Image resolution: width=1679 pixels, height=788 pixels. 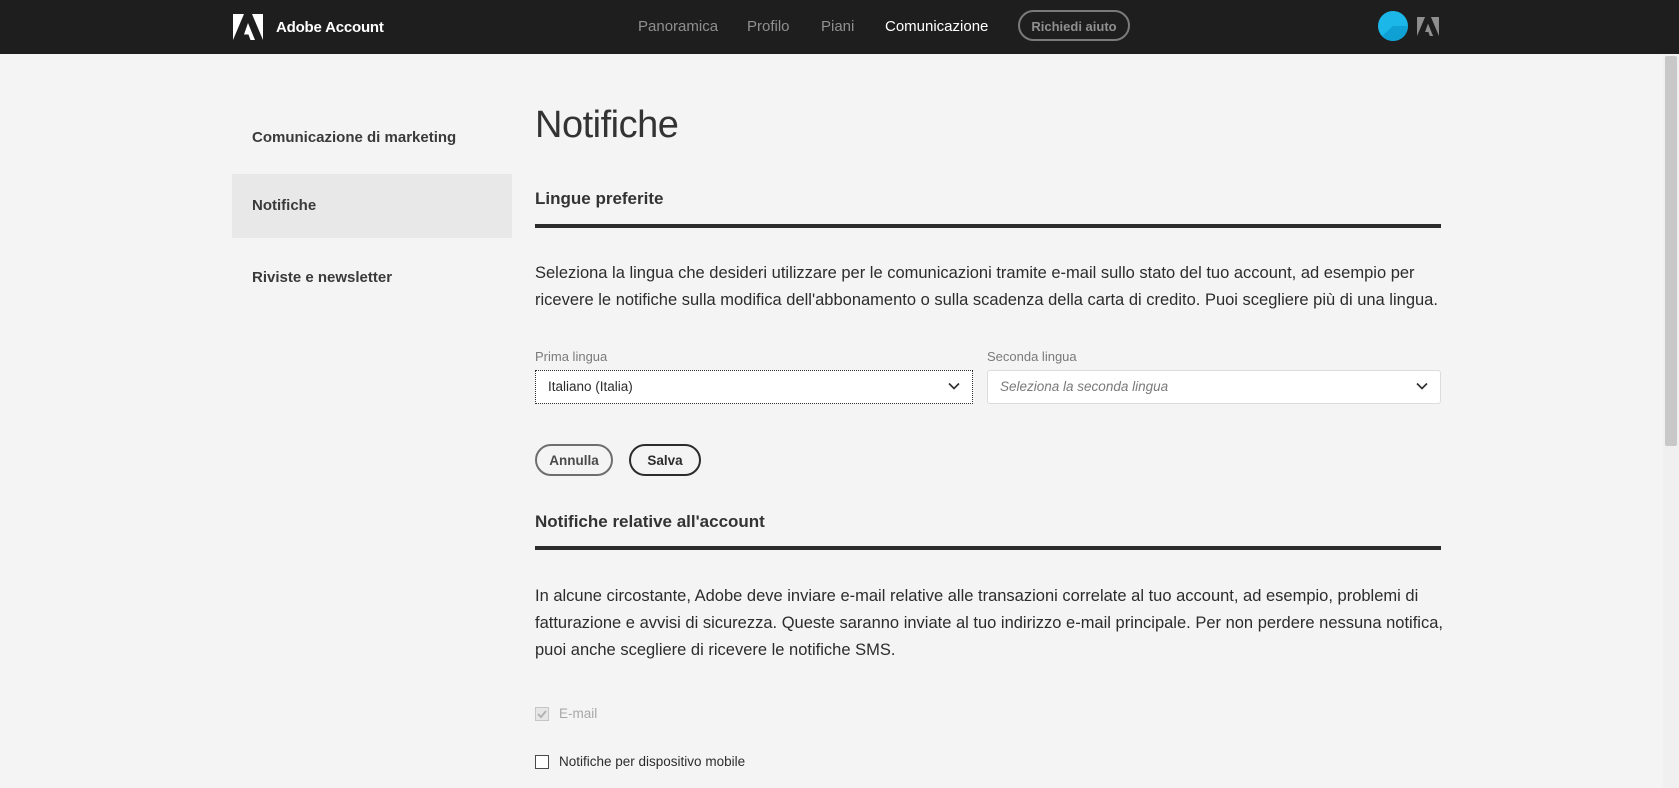 I want to click on email-option: E-mail, so click(x=566, y=713).